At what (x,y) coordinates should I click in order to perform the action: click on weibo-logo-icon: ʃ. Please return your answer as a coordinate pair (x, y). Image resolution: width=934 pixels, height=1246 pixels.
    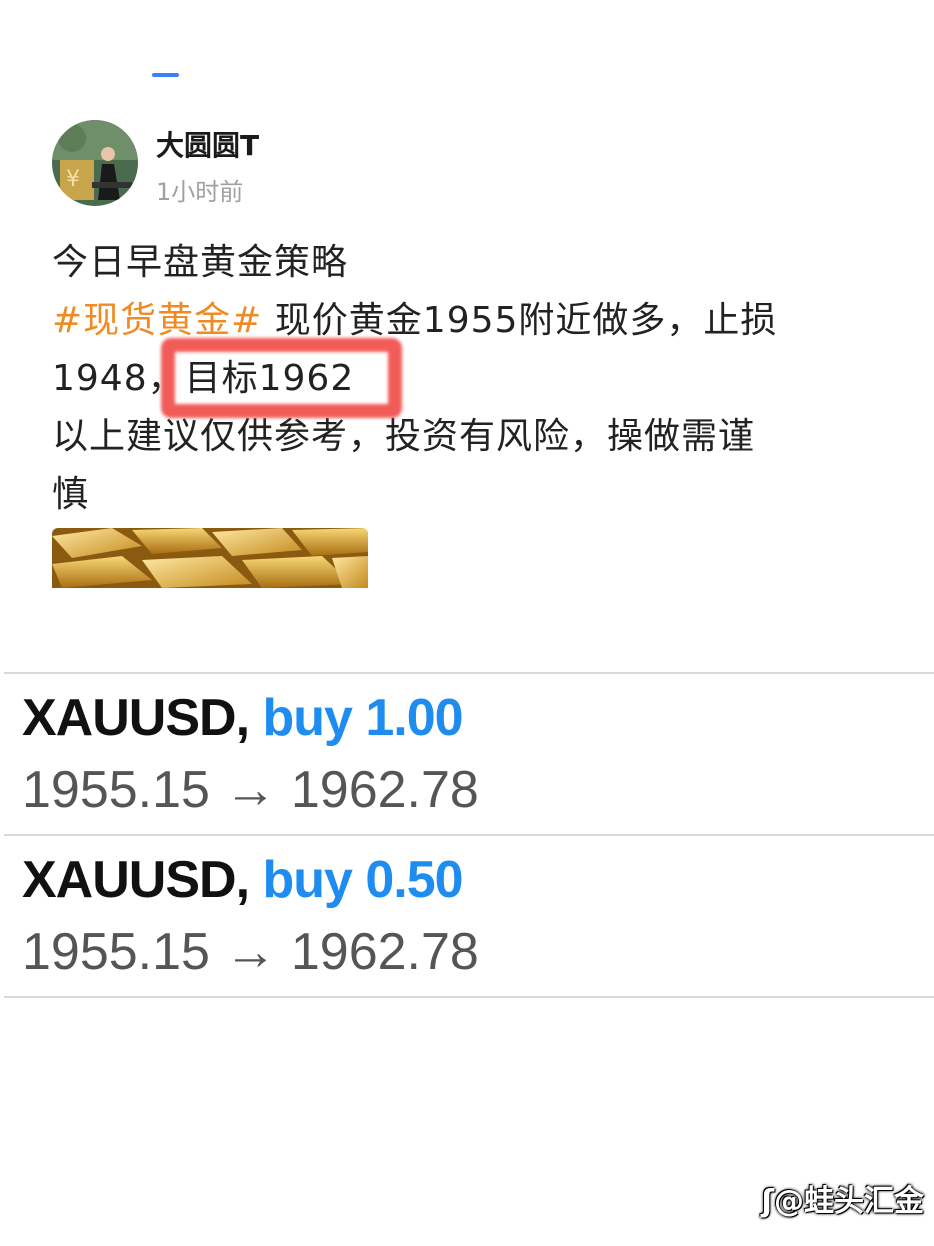
    Looking at the image, I should click on (767, 1201).